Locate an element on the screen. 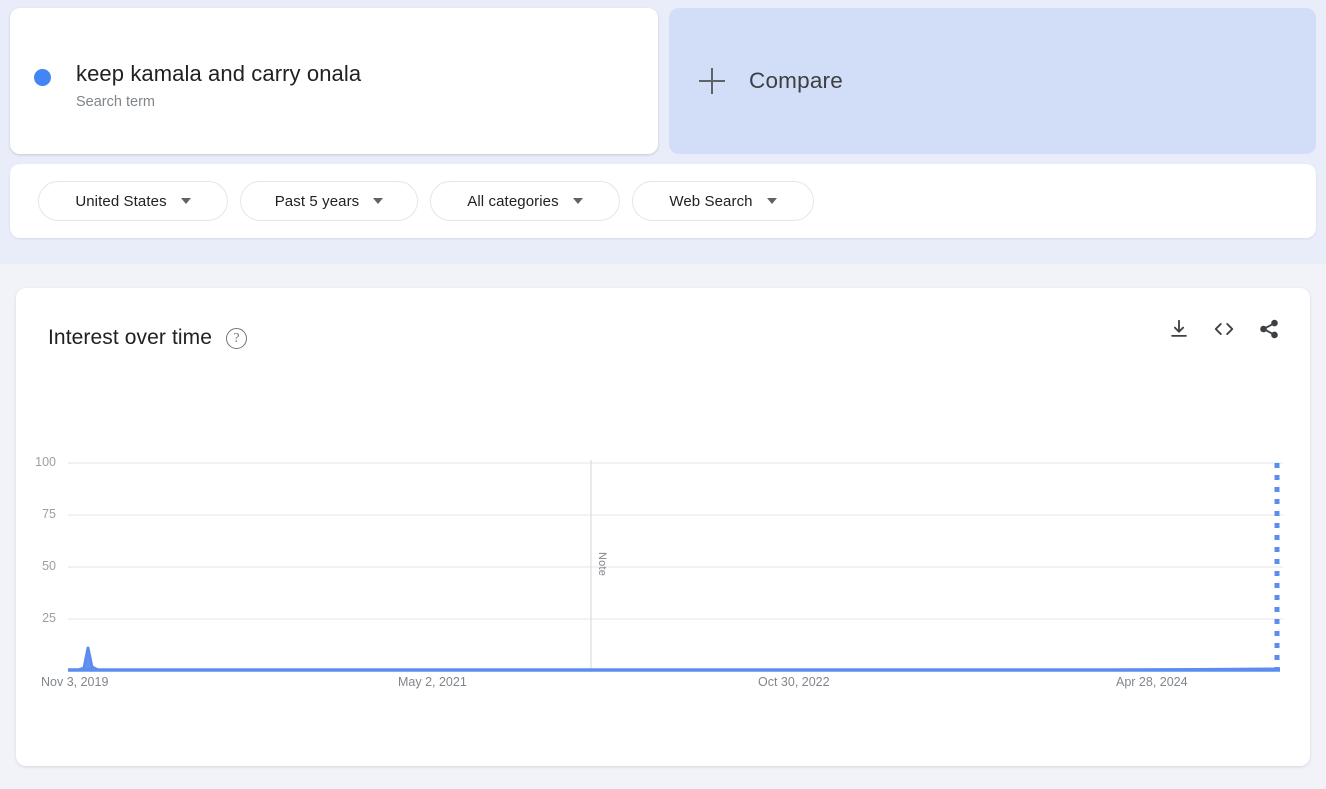 The height and width of the screenshot is (789, 1326). note-annotation-label: Note is located at coordinates (602, 564).